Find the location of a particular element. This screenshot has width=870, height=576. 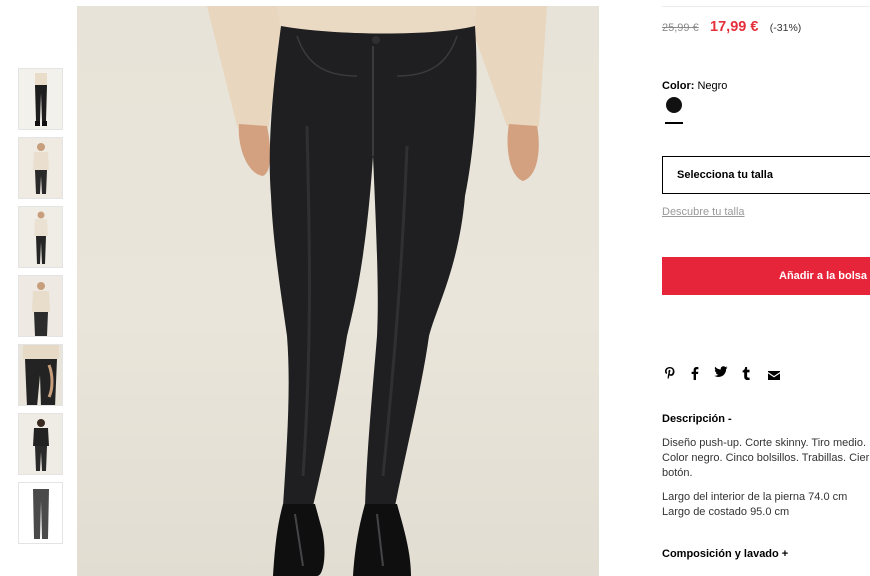

current-price: 17,99 € is located at coordinates (734, 27).